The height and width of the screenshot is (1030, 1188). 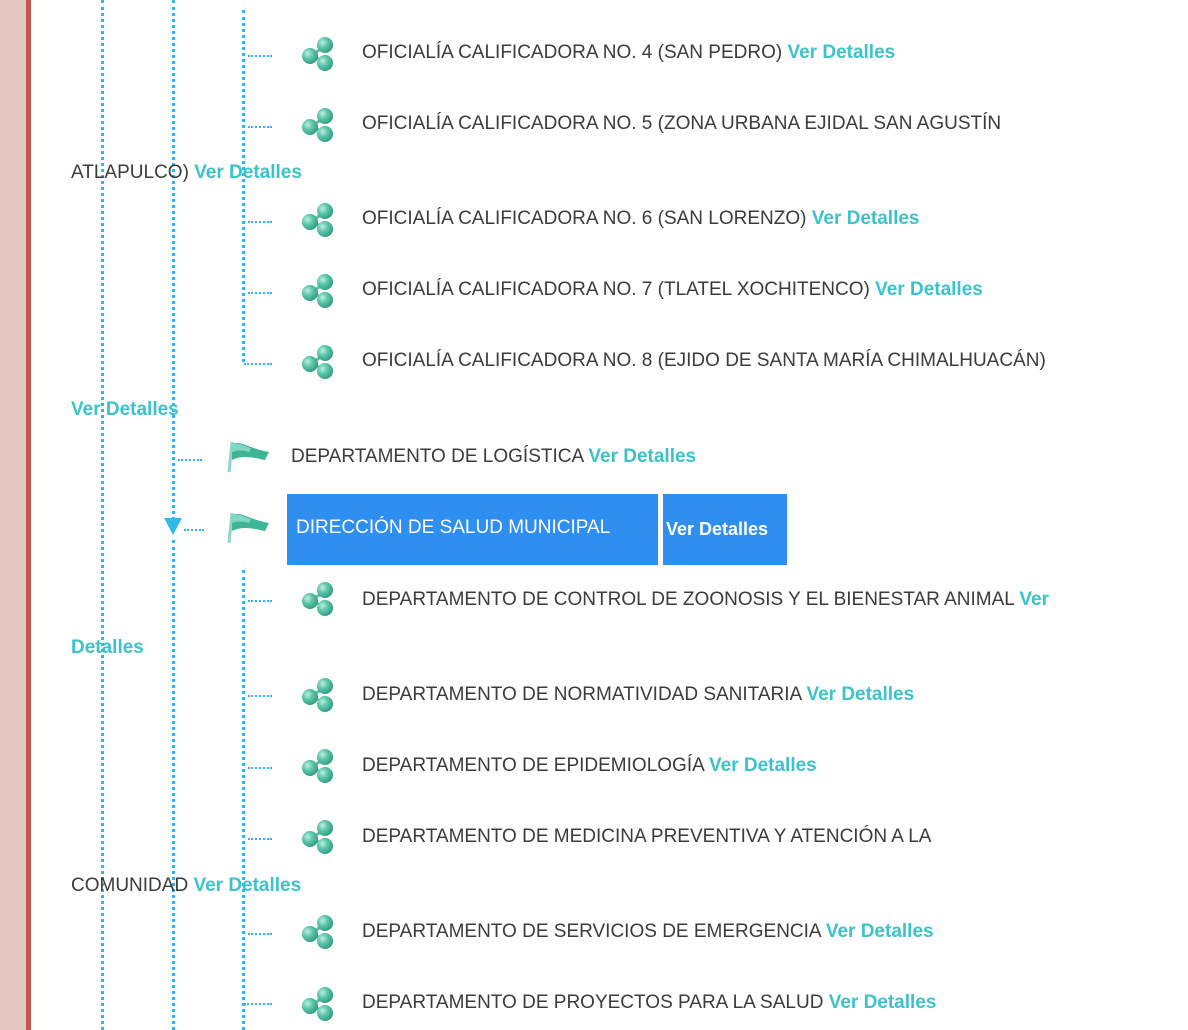 I want to click on ver-detalles-link: Detalles, so click(x=107, y=647).